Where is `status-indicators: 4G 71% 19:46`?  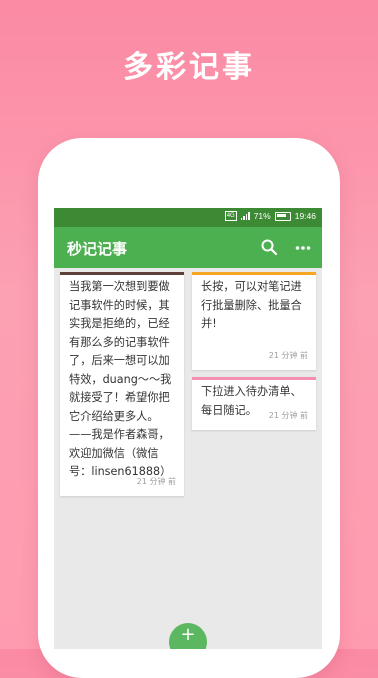
status-indicators: 4G 71% 19:46 is located at coordinates (270, 216).